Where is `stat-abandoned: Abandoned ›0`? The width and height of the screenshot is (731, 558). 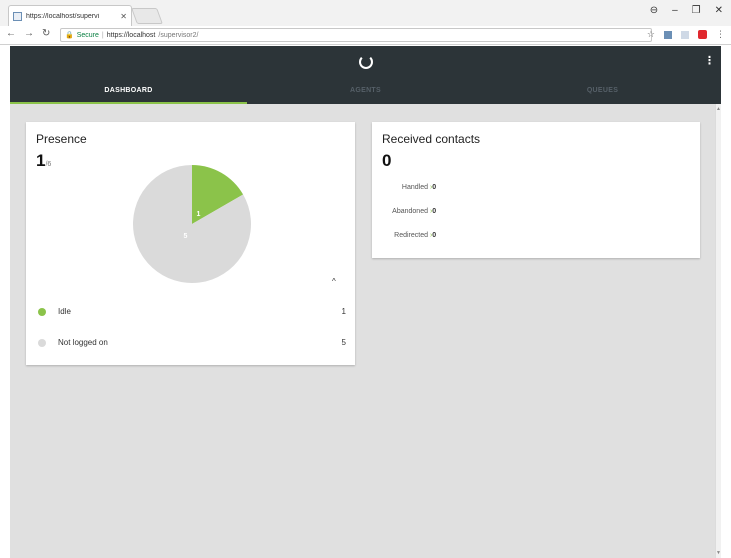
stat-abandoned: Abandoned ›0 is located at coordinates (447, 211).